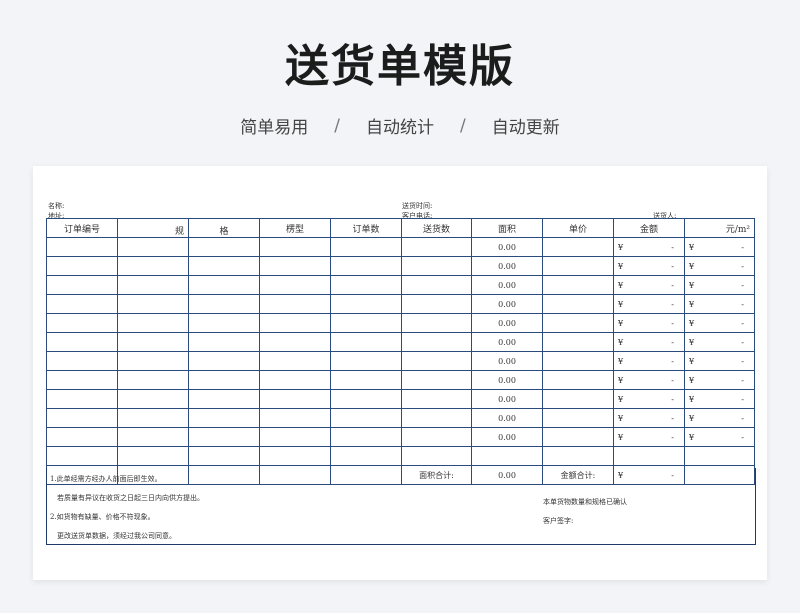 The image size is (800, 613). What do you see at coordinates (507, 456) in the screenshot?
I see `area-cell` at bounding box center [507, 456].